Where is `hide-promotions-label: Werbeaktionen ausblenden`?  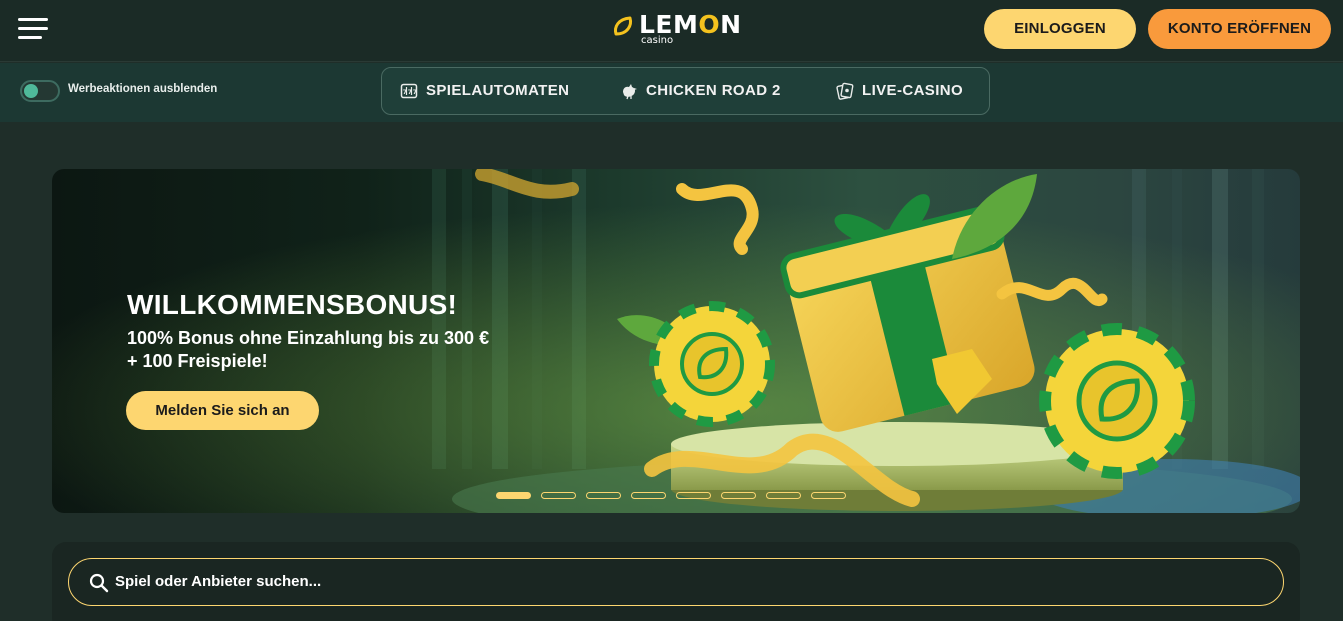 hide-promotions-label: Werbeaktionen ausblenden is located at coordinates (143, 89).